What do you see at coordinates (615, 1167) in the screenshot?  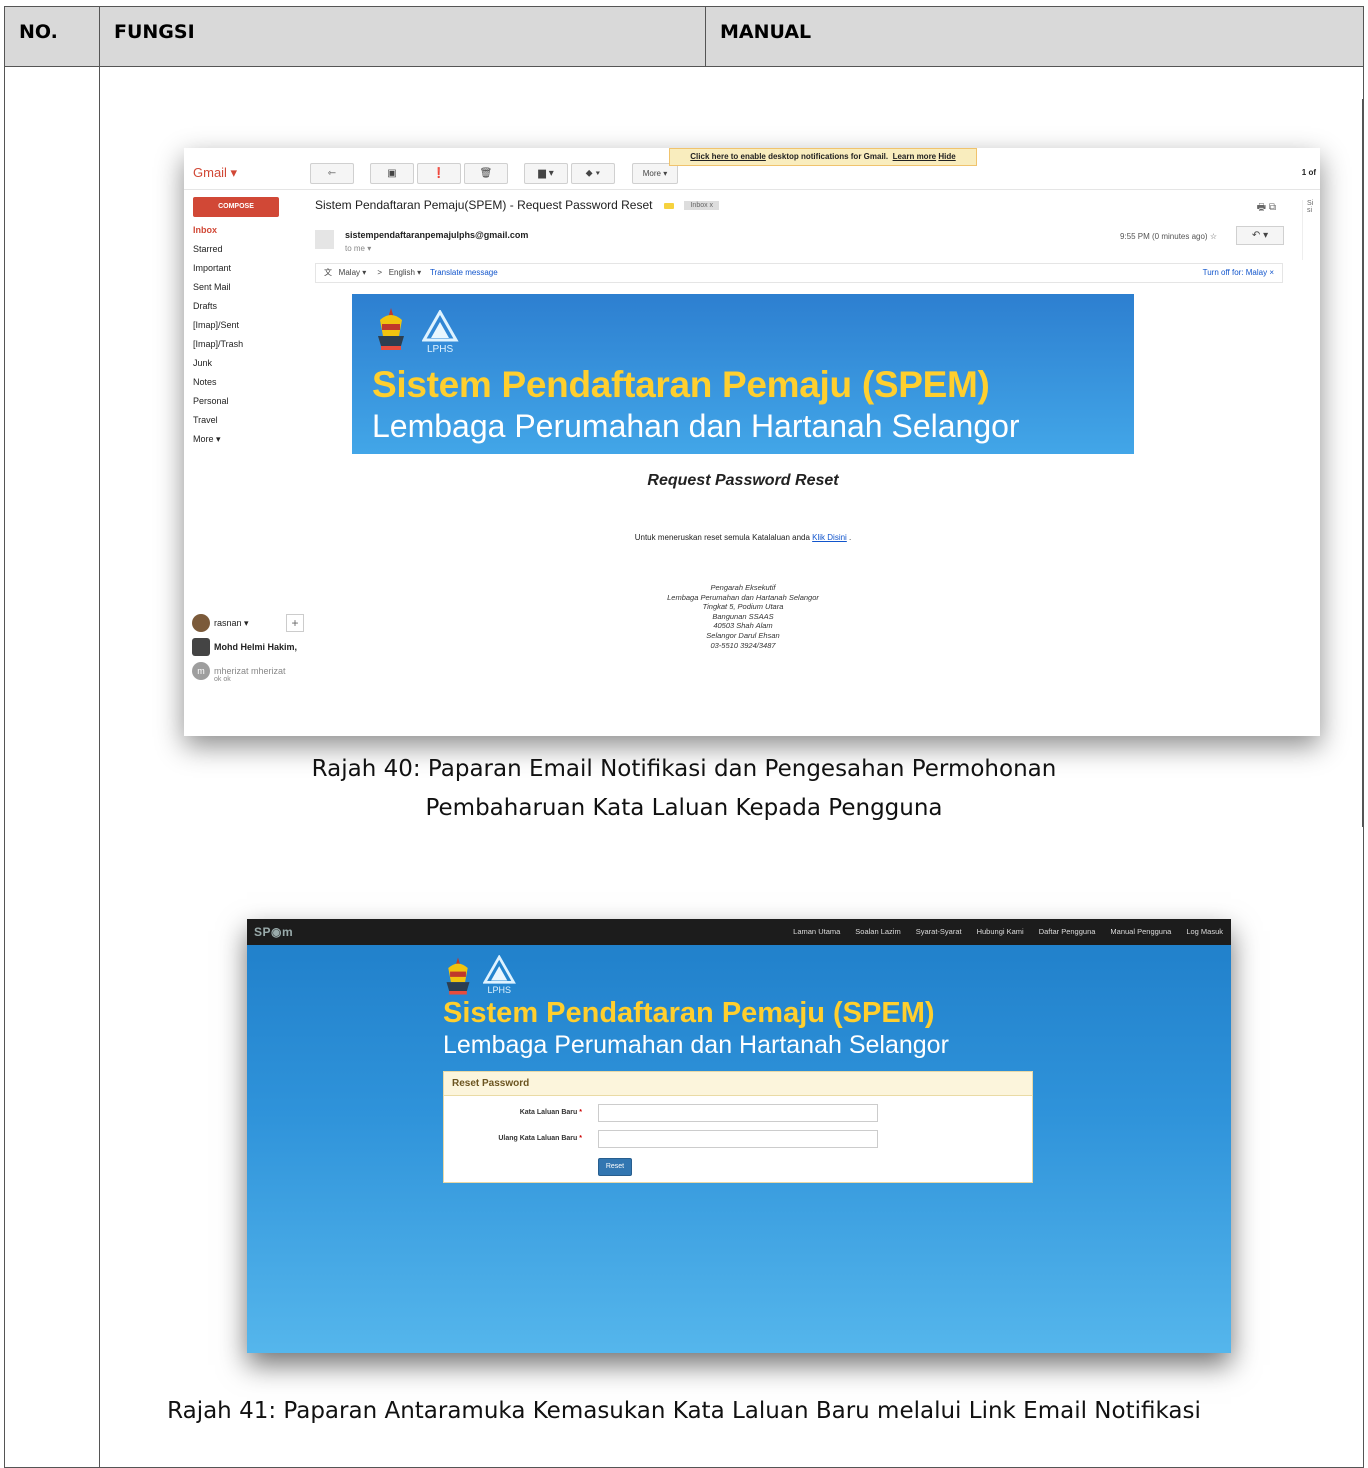 I see `reset-button: Reset` at bounding box center [615, 1167].